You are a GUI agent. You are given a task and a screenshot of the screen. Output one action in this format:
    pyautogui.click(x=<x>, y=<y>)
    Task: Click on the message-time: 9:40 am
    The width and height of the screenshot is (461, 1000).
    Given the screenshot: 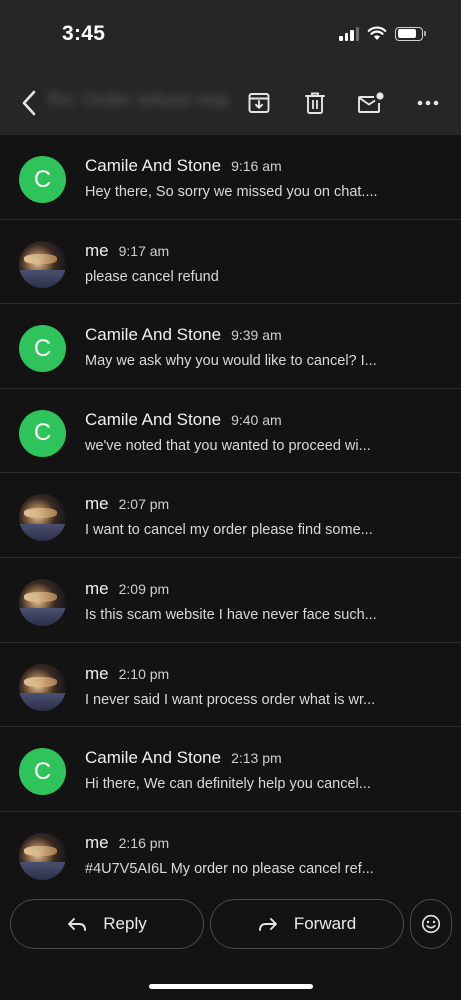 What is the action you would take?
    pyautogui.click(x=256, y=419)
    